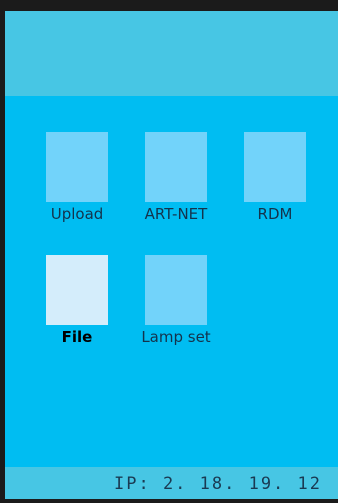 The width and height of the screenshot is (338, 503). Describe the element at coordinates (275, 214) in the screenshot. I see `menu-item-label: RDM` at that location.